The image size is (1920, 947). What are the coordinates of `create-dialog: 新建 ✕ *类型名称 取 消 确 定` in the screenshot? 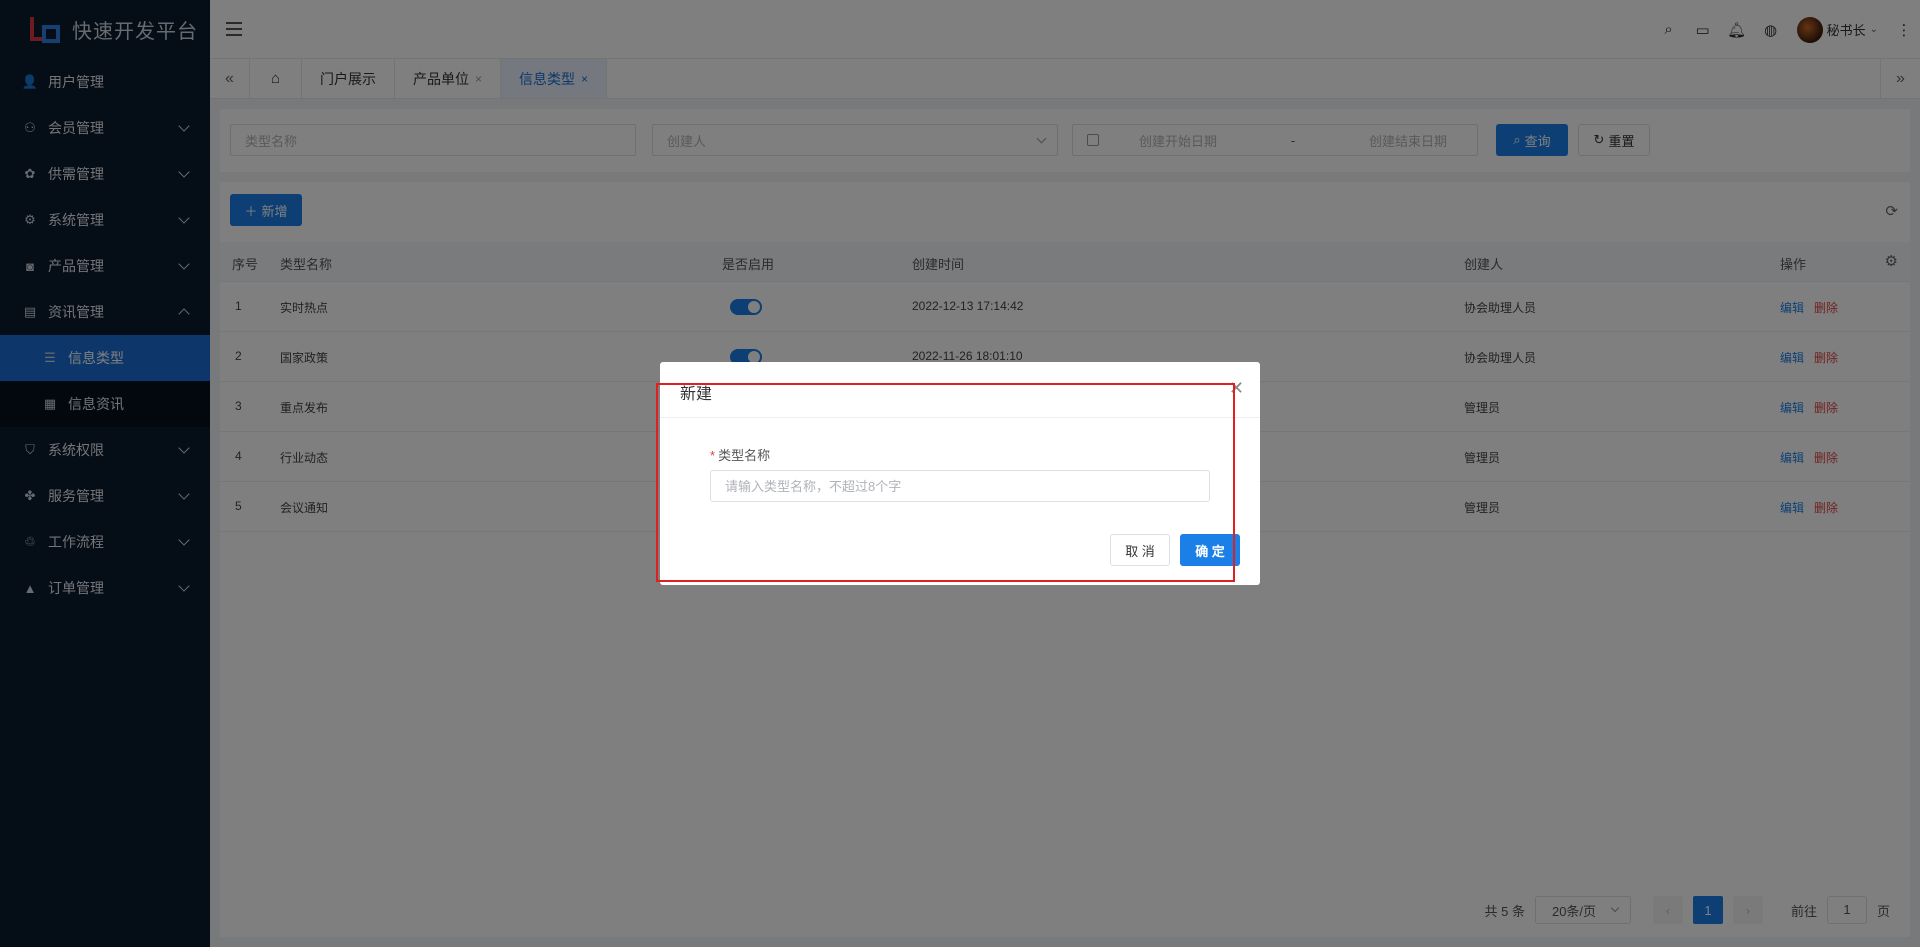 It's located at (960, 473).